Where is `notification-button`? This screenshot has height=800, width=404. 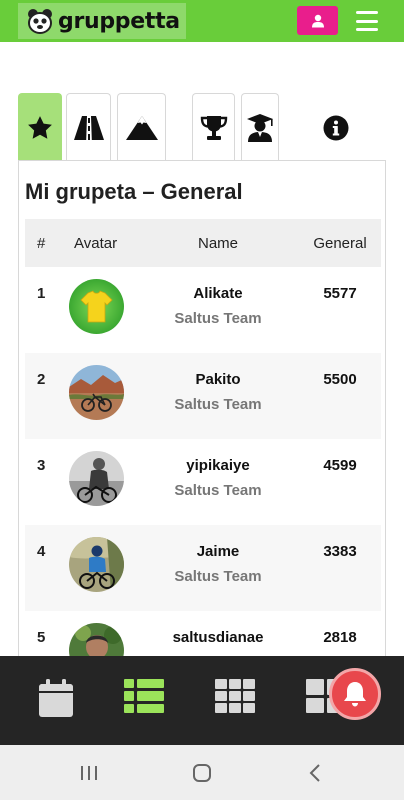 notification-button is located at coordinates (355, 694).